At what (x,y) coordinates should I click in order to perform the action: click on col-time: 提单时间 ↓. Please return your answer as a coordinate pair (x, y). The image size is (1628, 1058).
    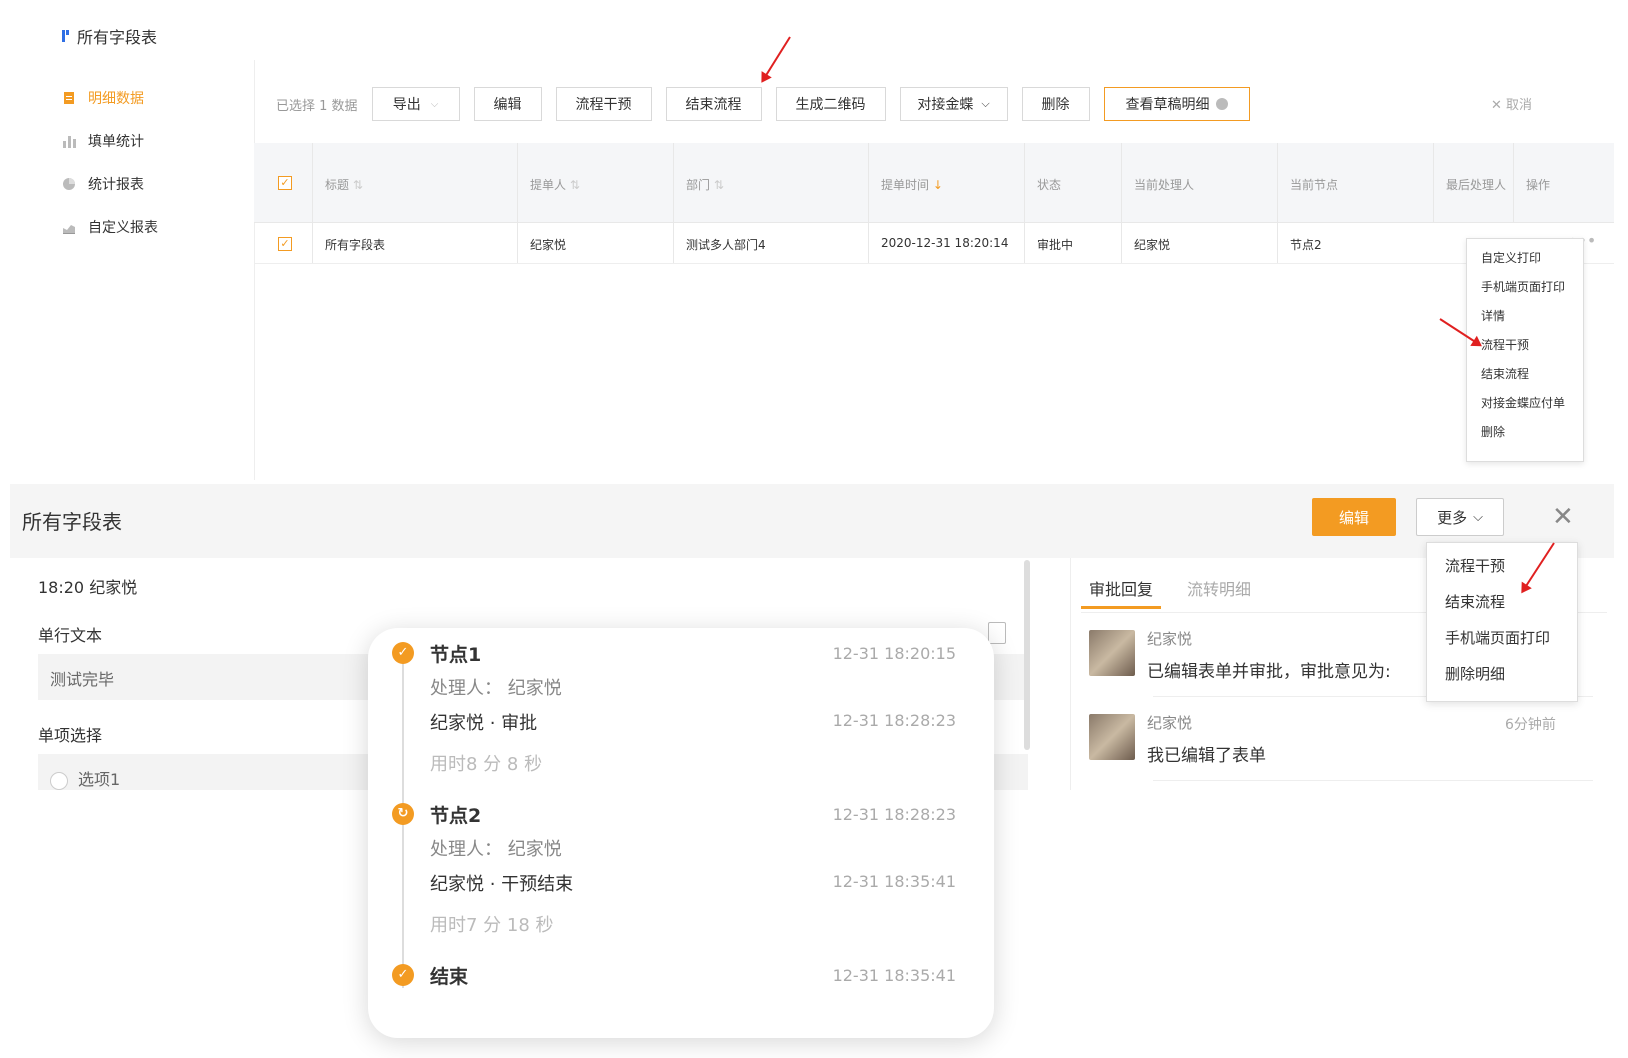
    Looking at the image, I should click on (912, 184).